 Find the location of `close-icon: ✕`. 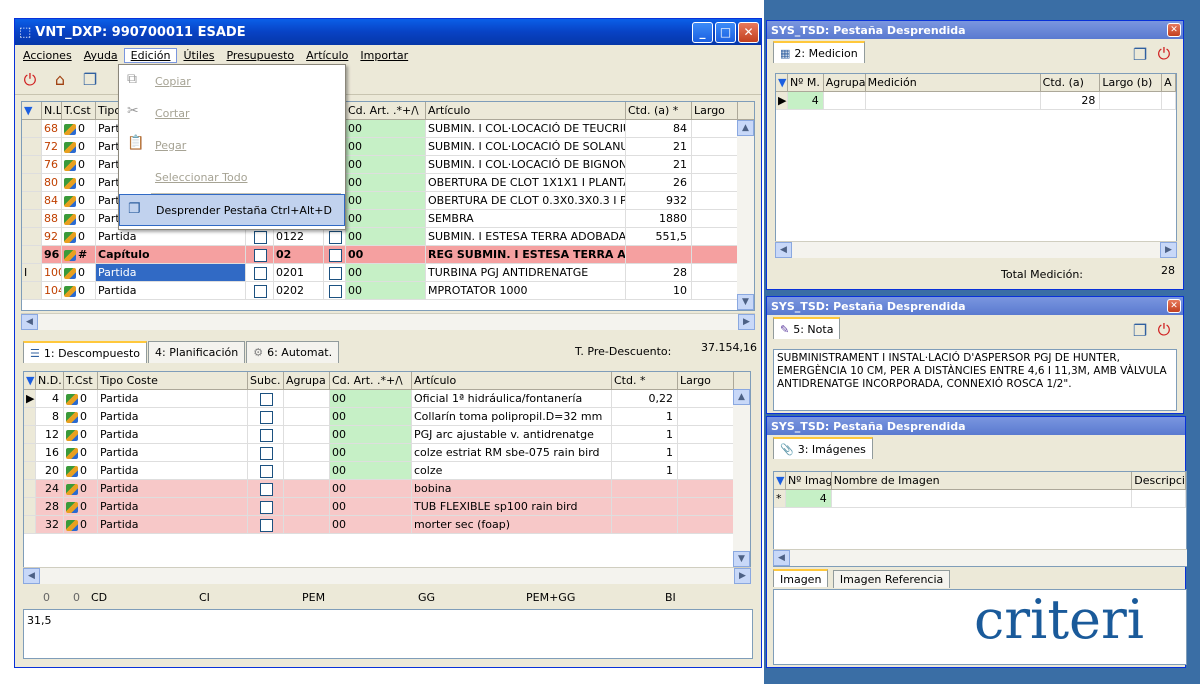

close-icon: ✕ is located at coordinates (1174, 30).